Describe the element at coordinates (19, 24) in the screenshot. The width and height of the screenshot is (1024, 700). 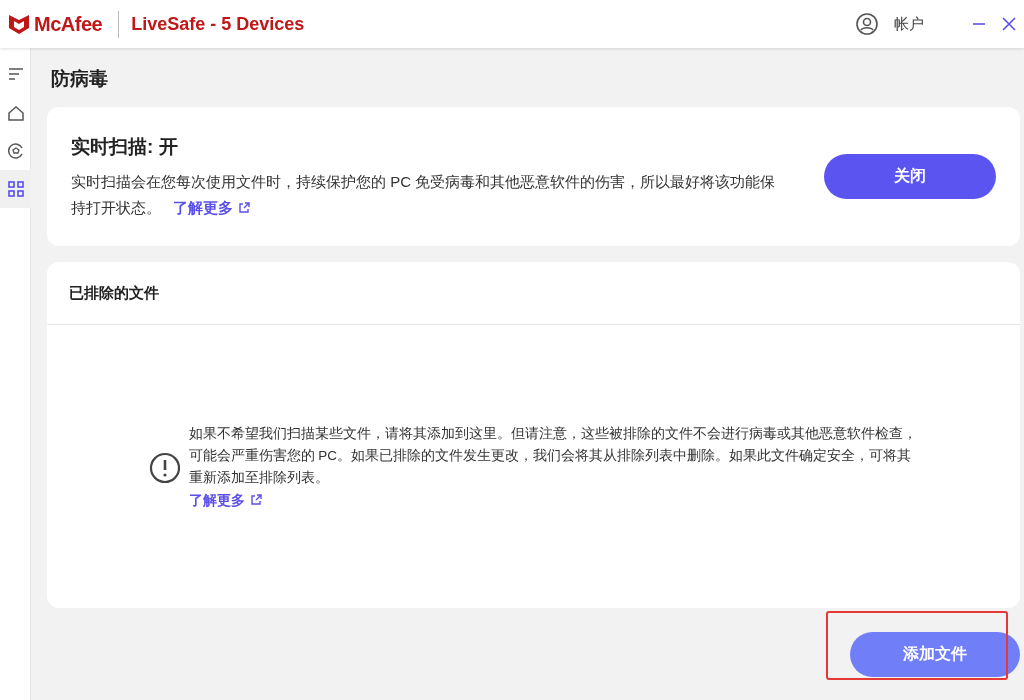
I see `shield-logo-icon` at that location.